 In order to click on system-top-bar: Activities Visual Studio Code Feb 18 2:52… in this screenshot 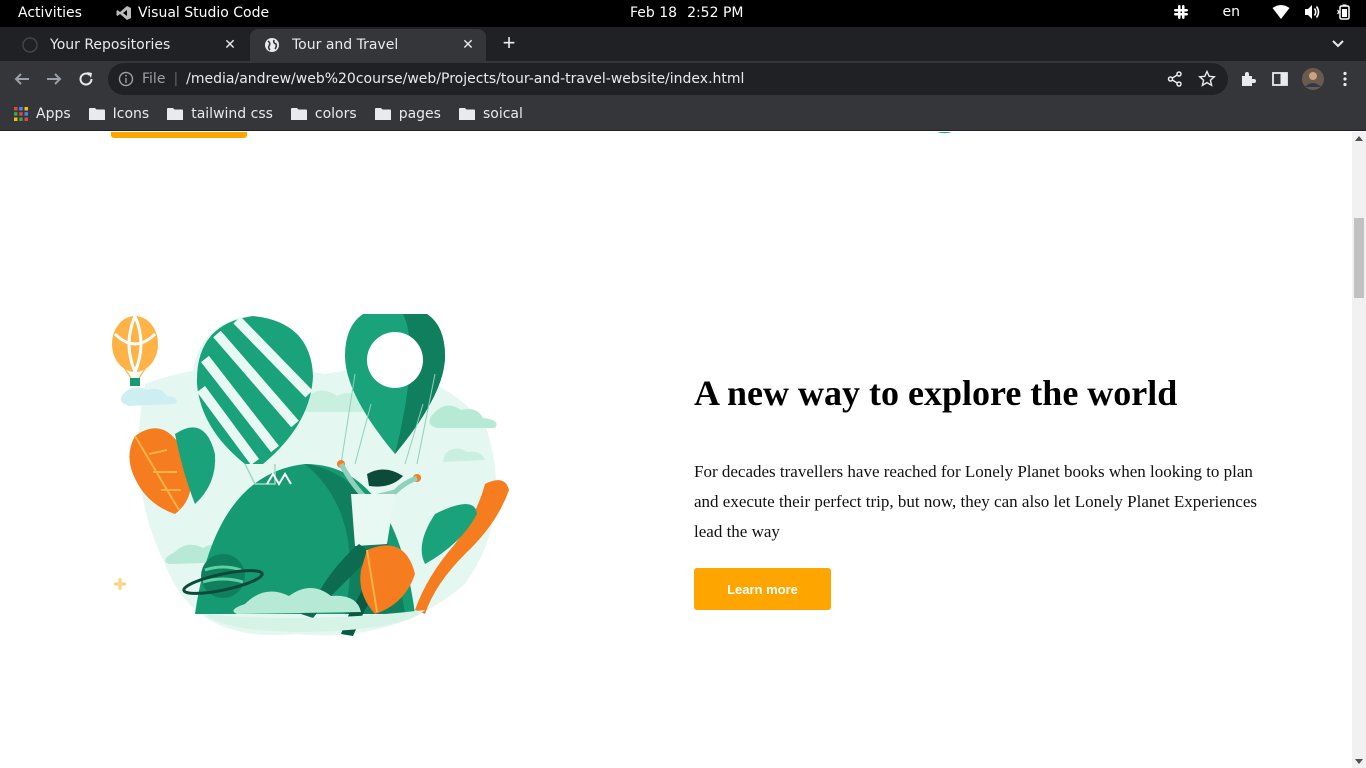, I will do `click(683, 13)`.